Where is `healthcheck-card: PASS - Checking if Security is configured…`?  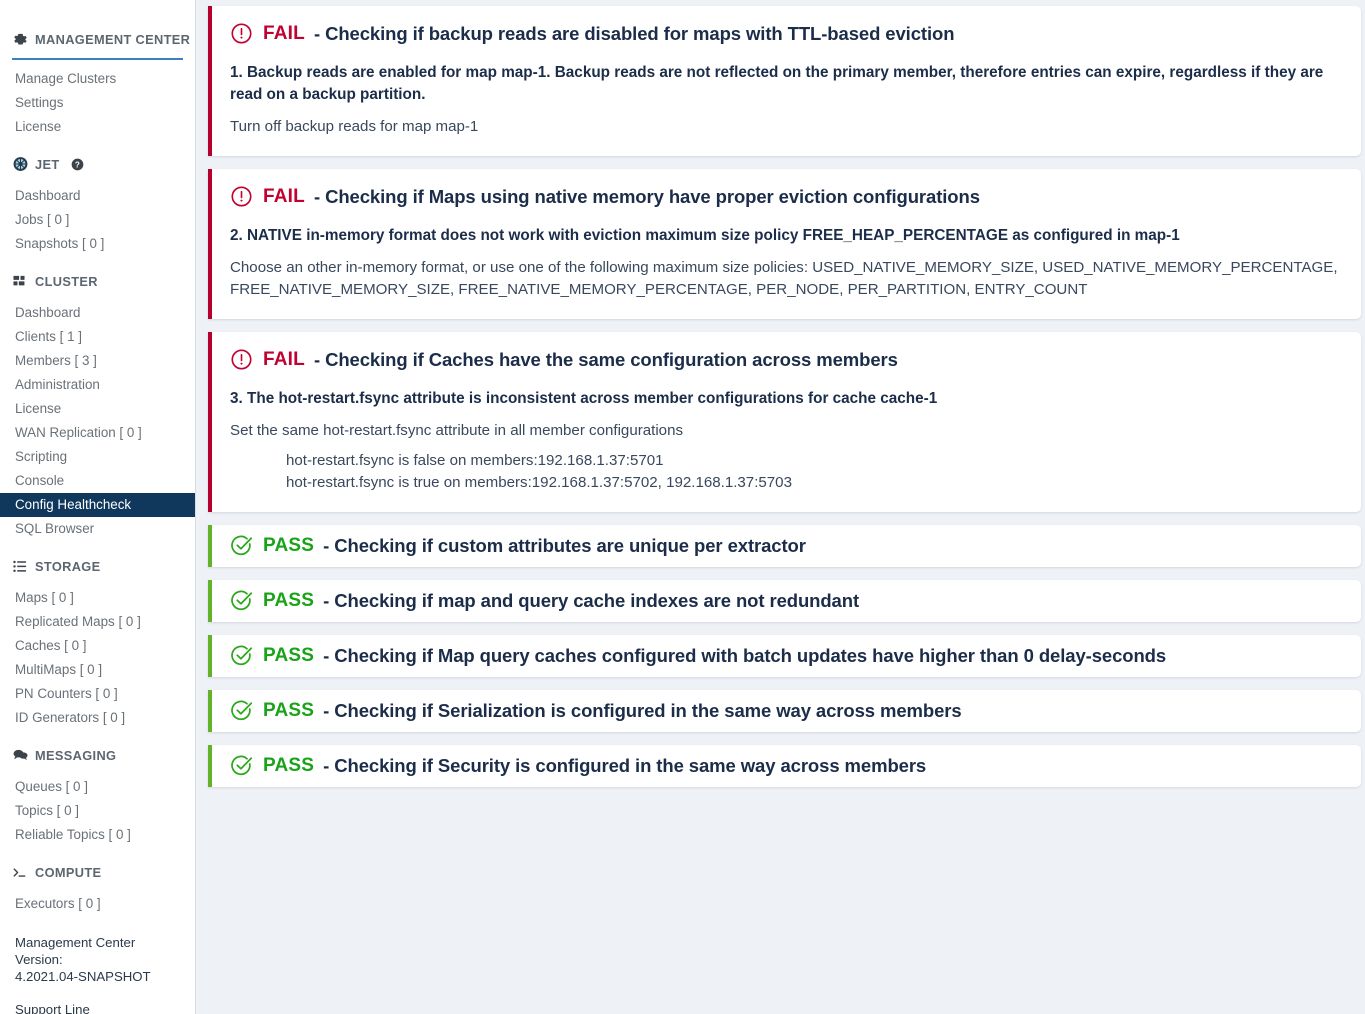 healthcheck-card: PASS - Checking if Security is configured… is located at coordinates (784, 766).